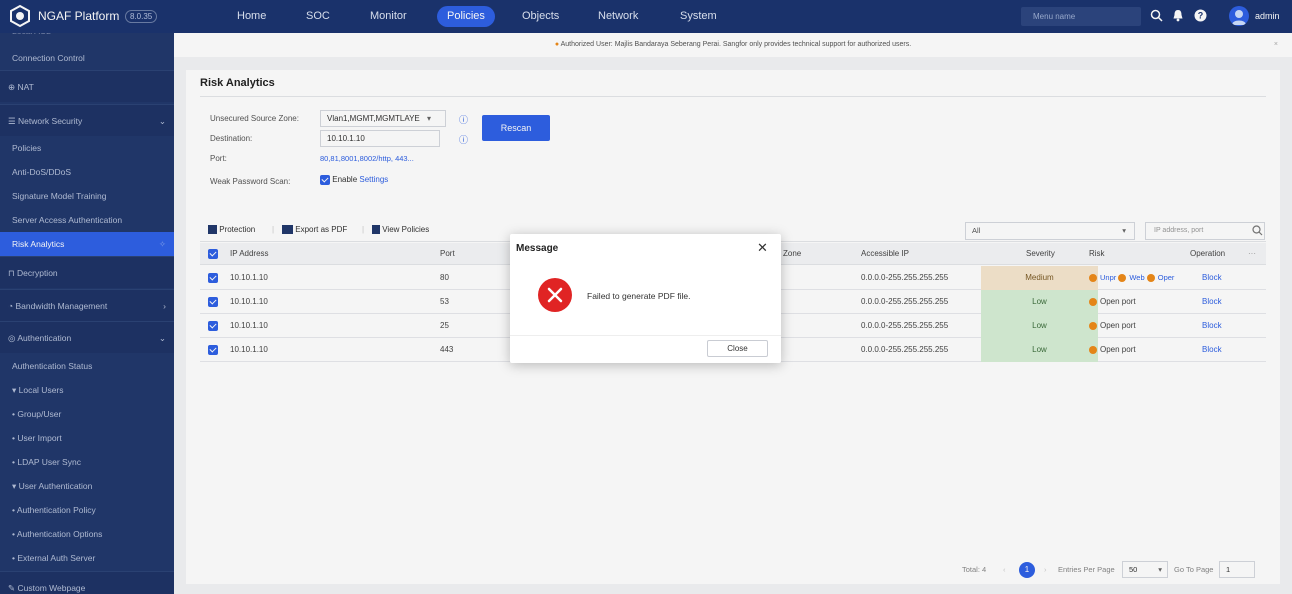  I want to click on close-icon: ✕, so click(762, 248).